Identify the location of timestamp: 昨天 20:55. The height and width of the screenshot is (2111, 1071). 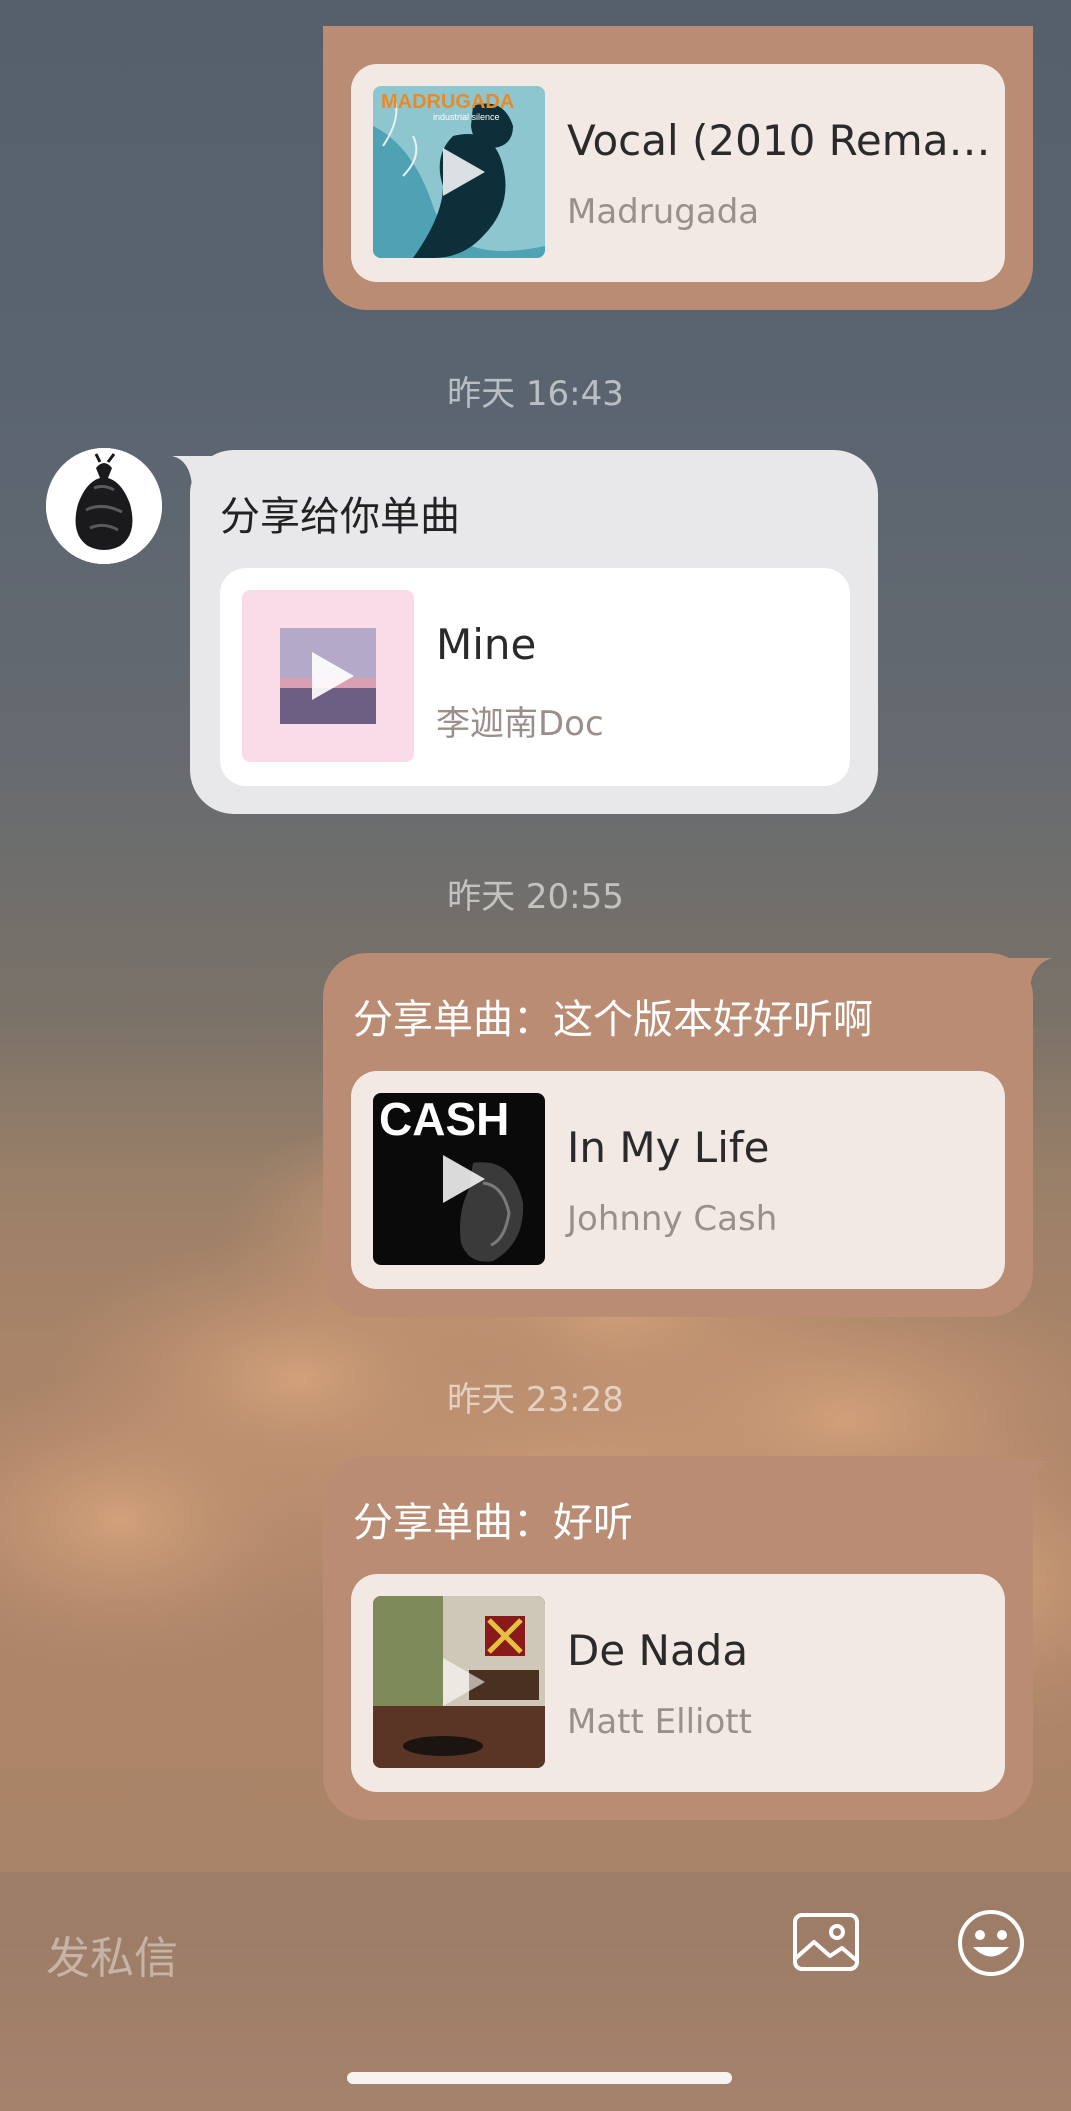
(535, 897).